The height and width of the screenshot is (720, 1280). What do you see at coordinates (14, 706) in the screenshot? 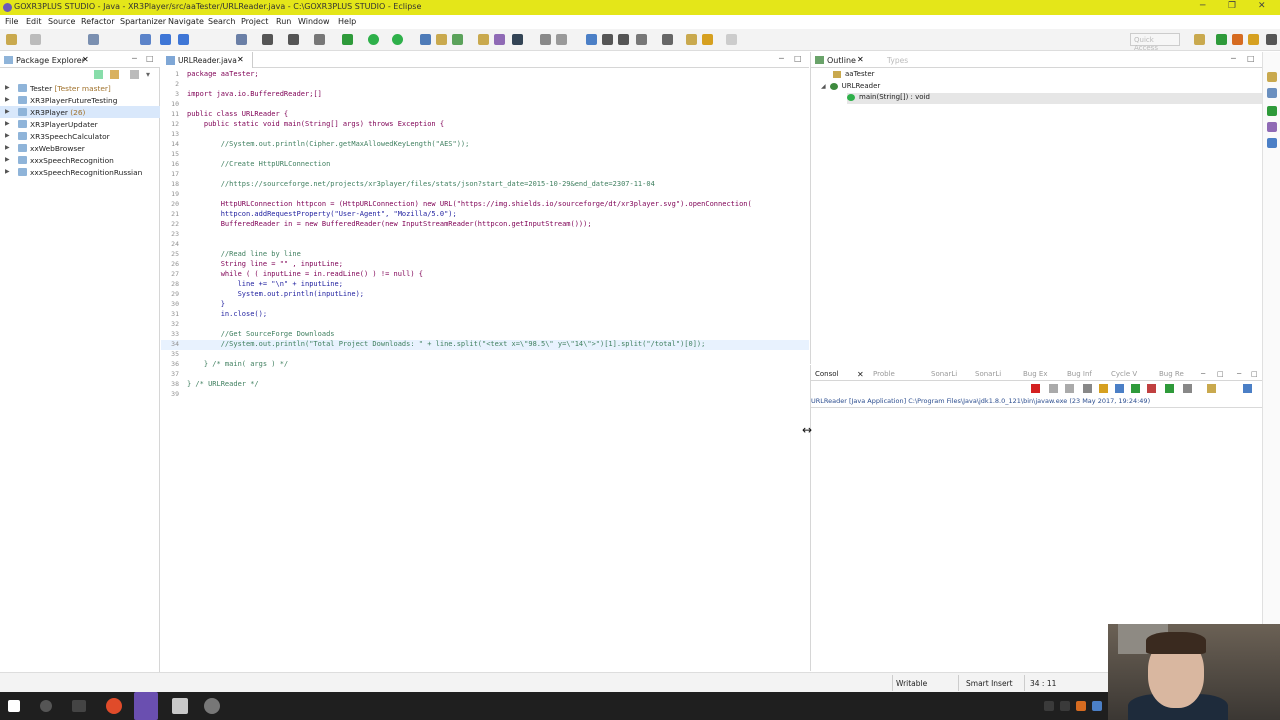
I see `windows-start-icon` at bounding box center [14, 706].